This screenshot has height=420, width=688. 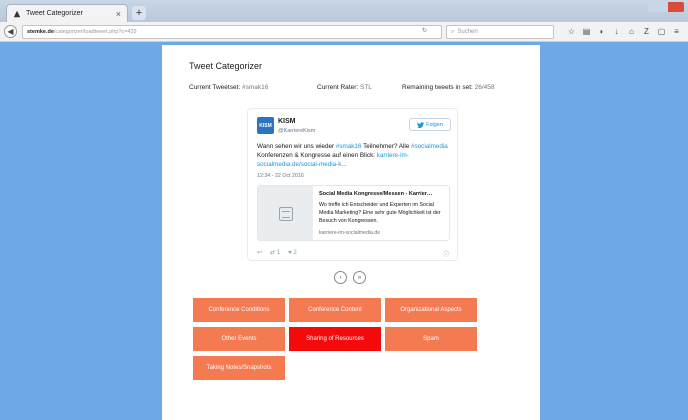 What do you see at coordinates (95, 32) in the screenshot?
I see `url-path: /categorizer/loadtweet.php?c=433` at bounding box center [95, 32].